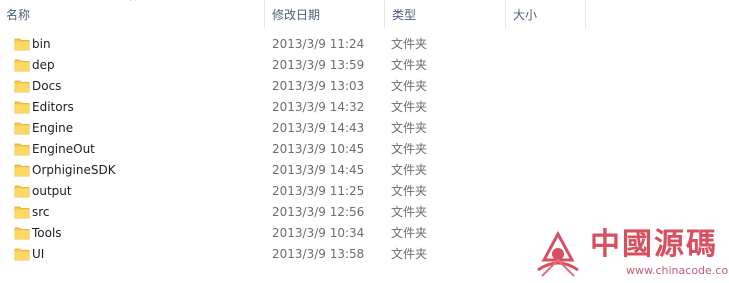 The image size is (729, 283). Describe the element at coordinates (260, 86) in the screenshot. I see `file-row: Docs 2013/3/9 13:03 文件夹` at that location.